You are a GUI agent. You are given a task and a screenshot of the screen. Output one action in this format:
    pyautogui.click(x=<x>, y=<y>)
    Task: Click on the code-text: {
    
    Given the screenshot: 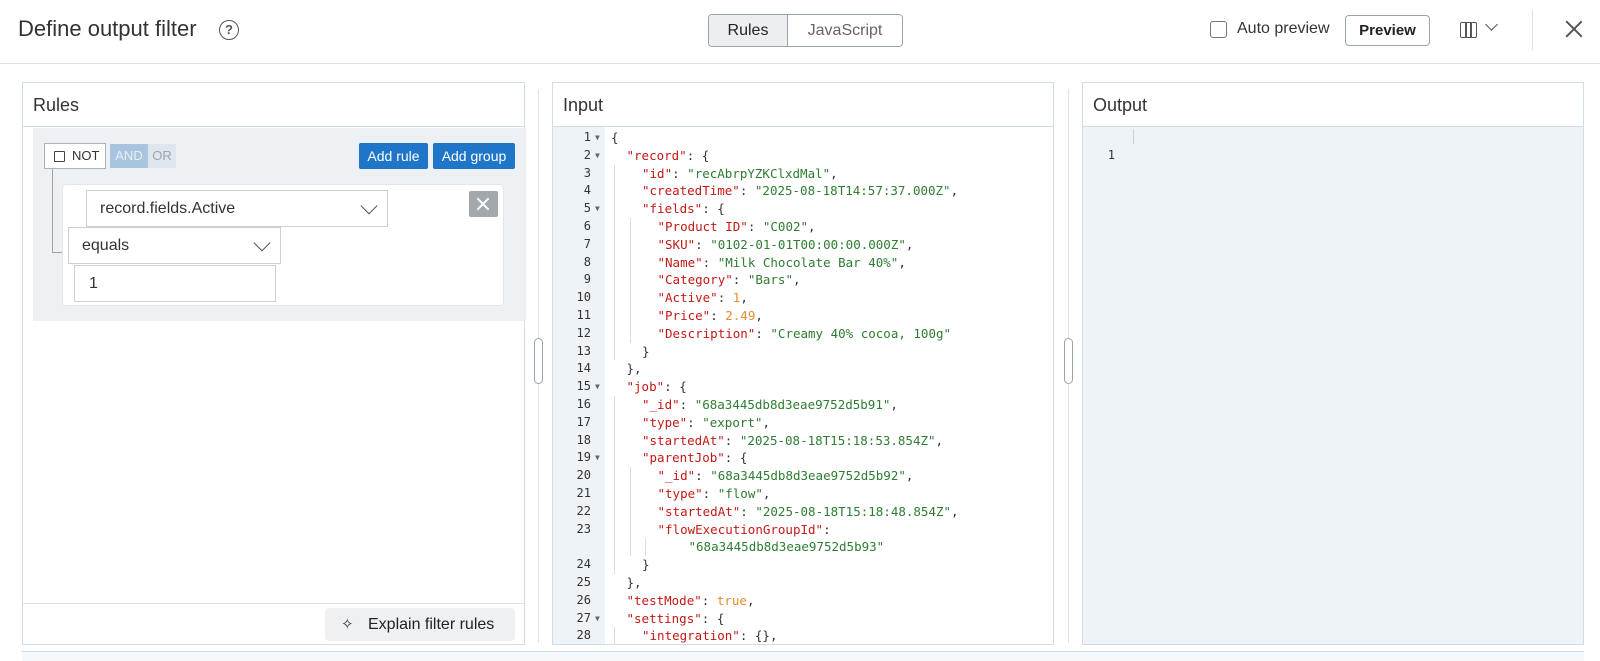 What is the action you would take?
    pyautogui.click(x=615, y=138)
    